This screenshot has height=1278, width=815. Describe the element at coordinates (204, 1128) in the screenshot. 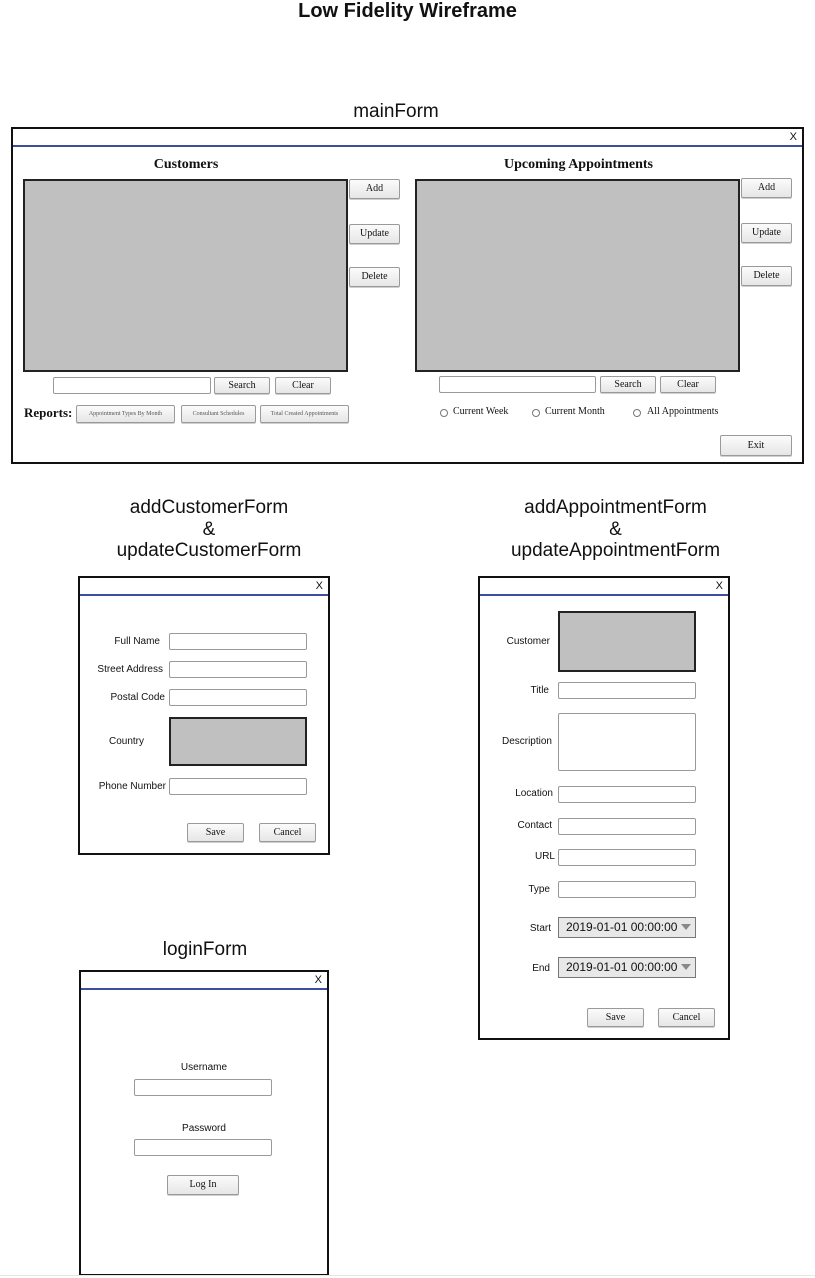

I see `password-label: Password` at that location.